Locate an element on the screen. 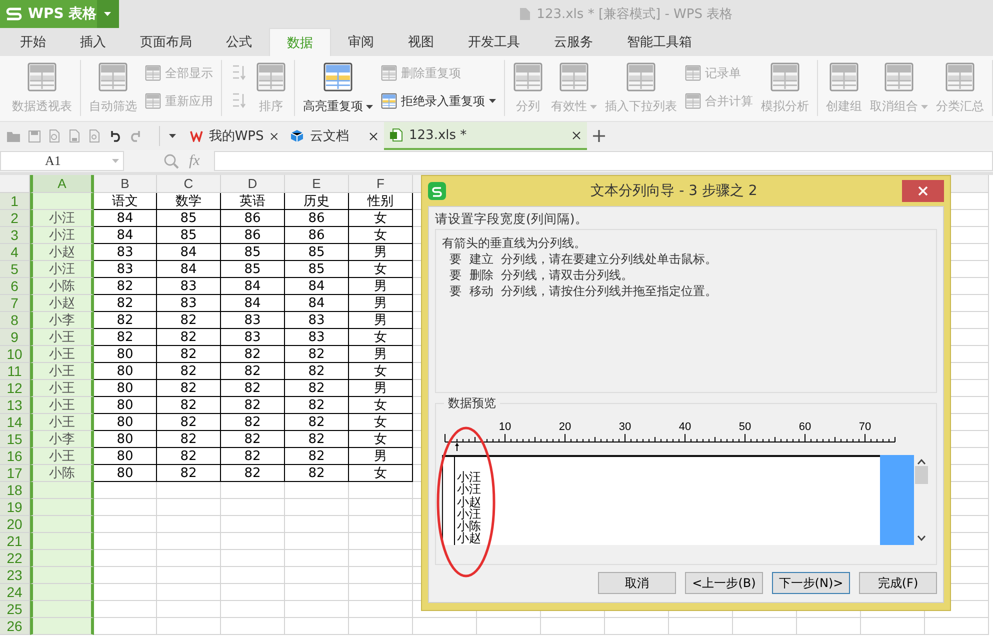 The width and height of the screenshot is (993, 637). dialog-button: 取消 is located at coordinates (637, 583).